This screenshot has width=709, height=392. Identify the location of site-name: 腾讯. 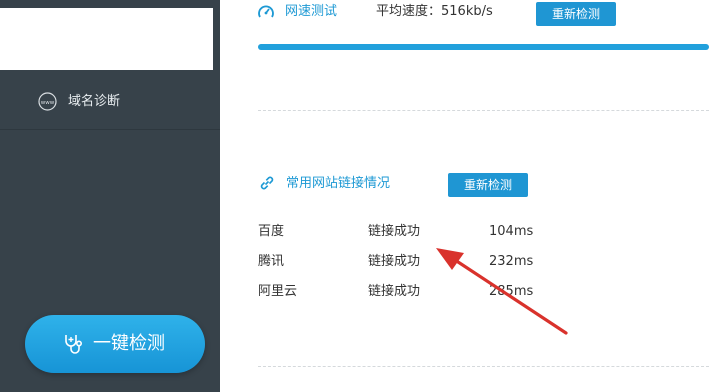
(271, 261).